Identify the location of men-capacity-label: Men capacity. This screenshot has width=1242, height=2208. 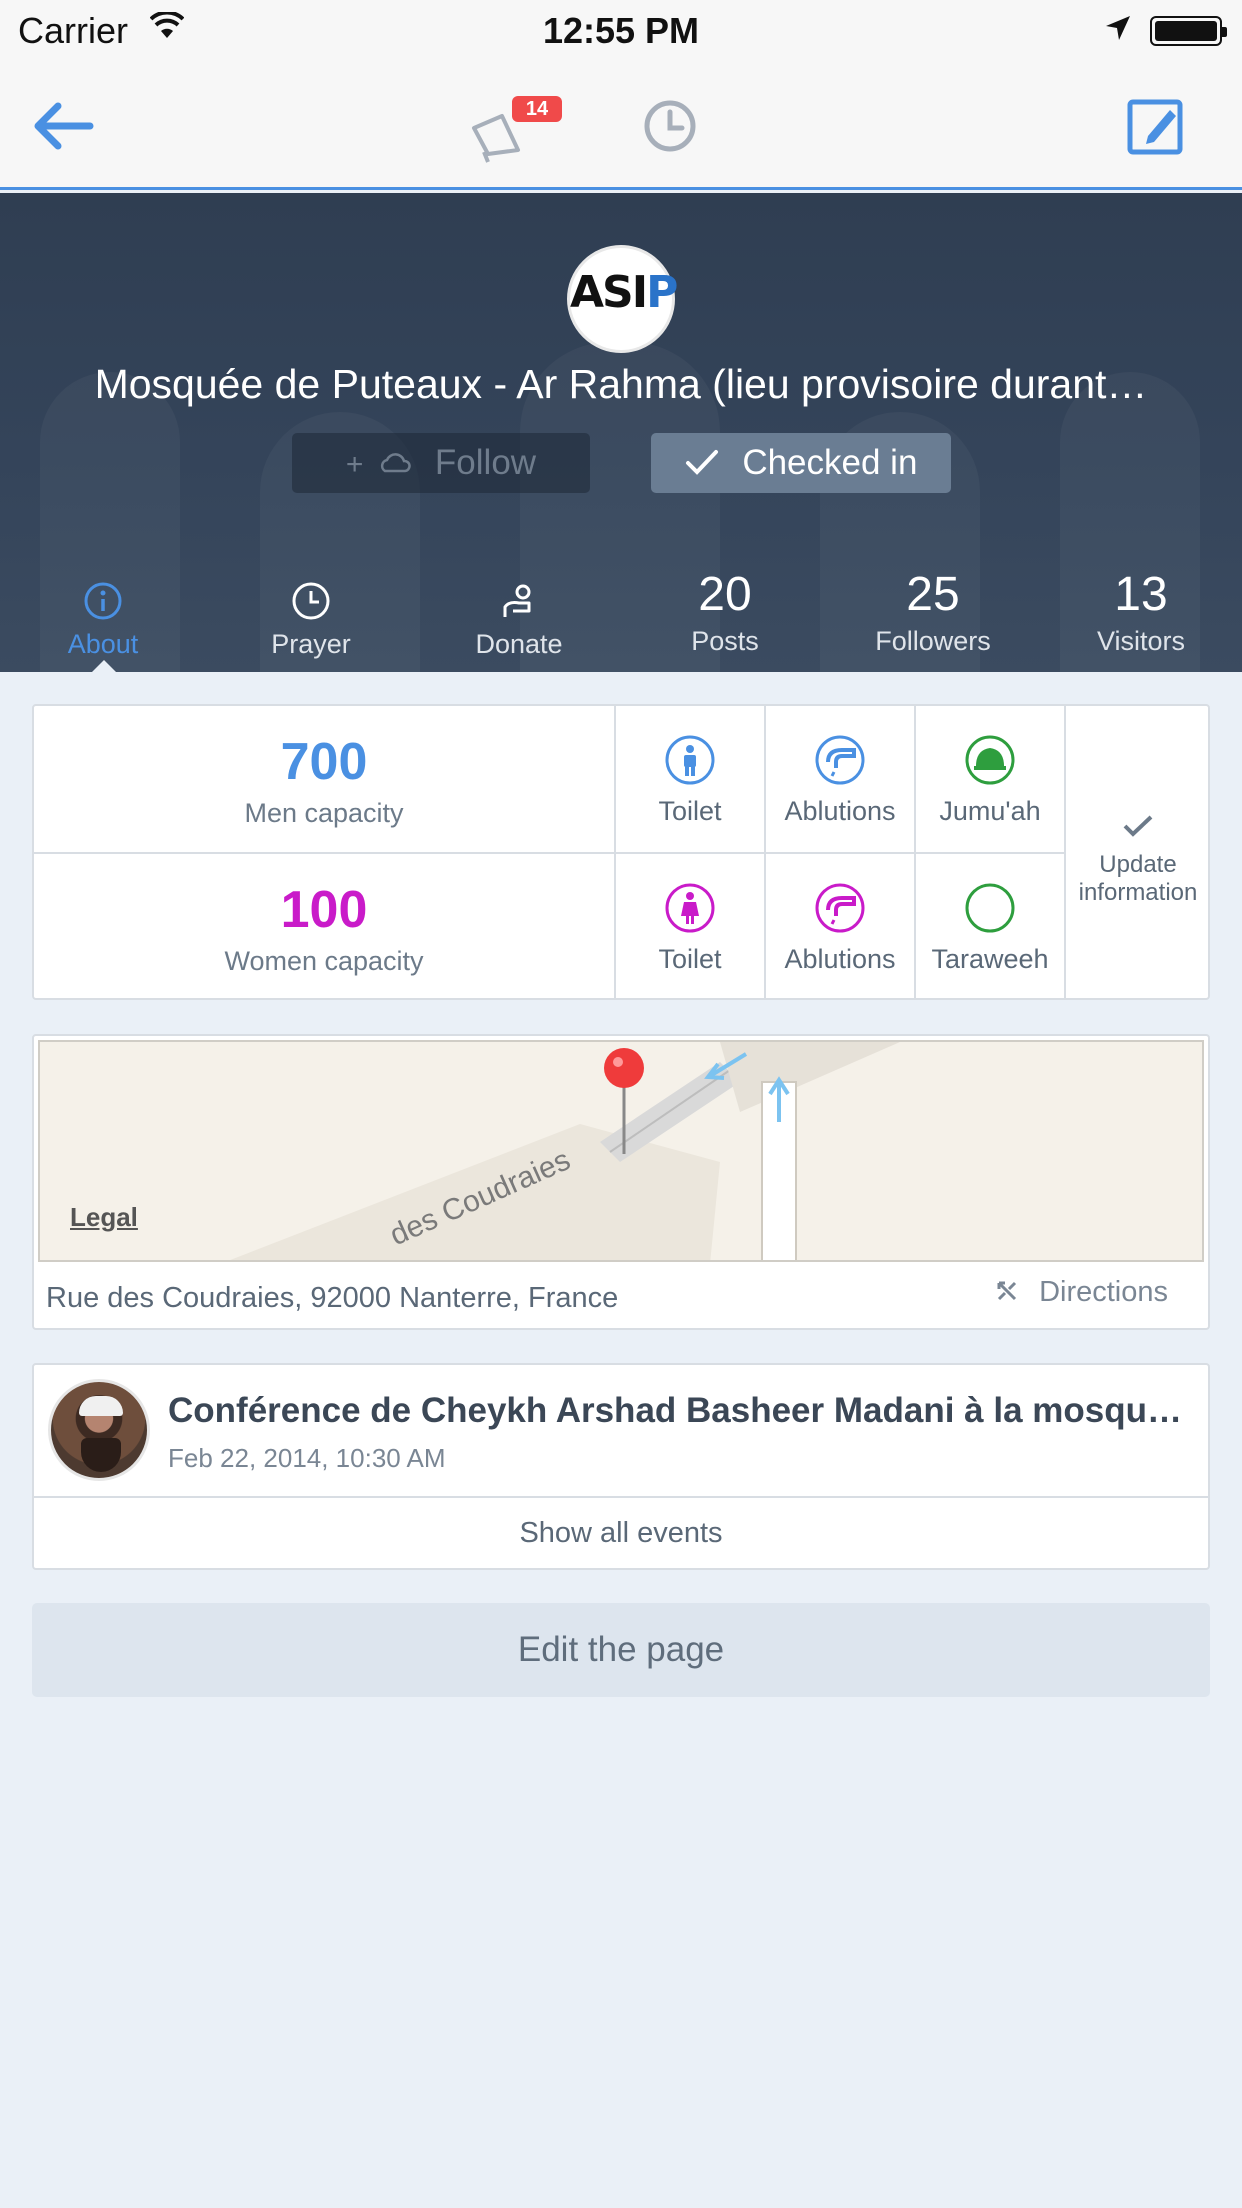
(324, 813).